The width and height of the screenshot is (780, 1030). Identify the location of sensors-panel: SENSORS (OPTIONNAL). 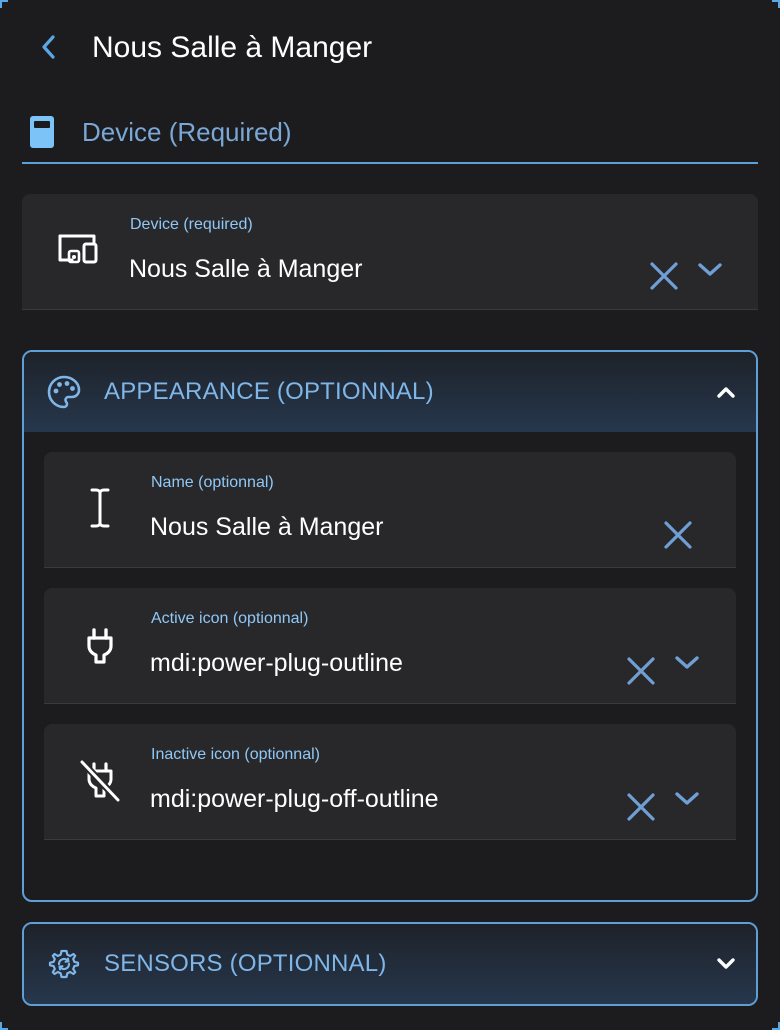
(390, 964).